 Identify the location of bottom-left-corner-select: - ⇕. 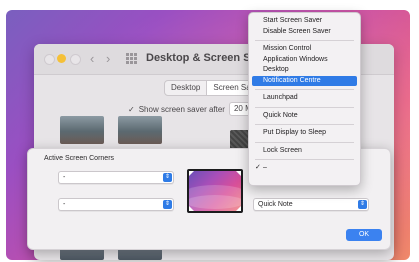
(116, 204).